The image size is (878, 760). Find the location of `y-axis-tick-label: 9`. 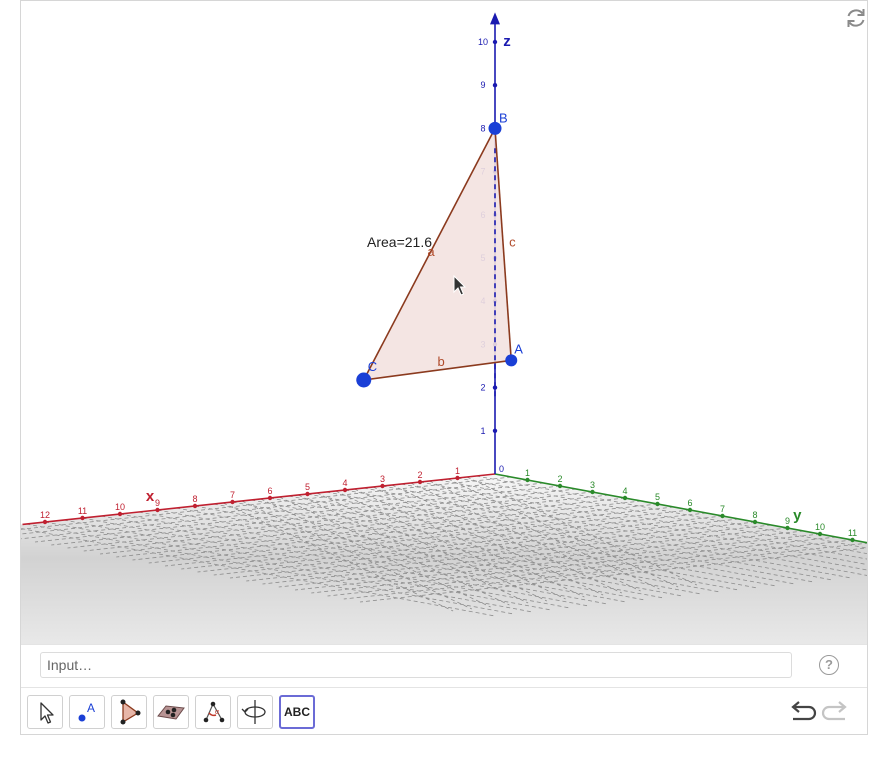

y-axis-tick-label: 9 is located at coordinates (787, 521).